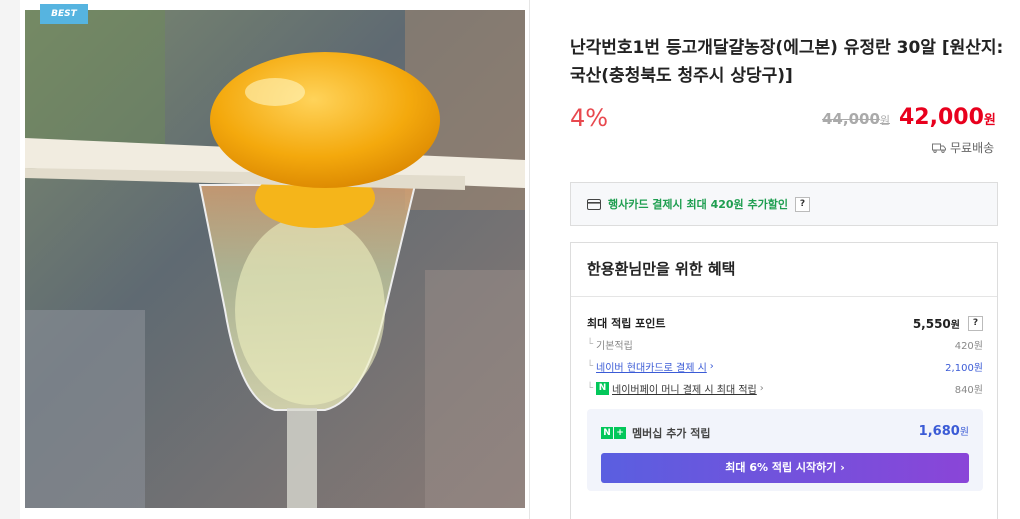 This screenshot has width=1020, height=519. I want to click on best-badge: BEST, so click(64, 14).